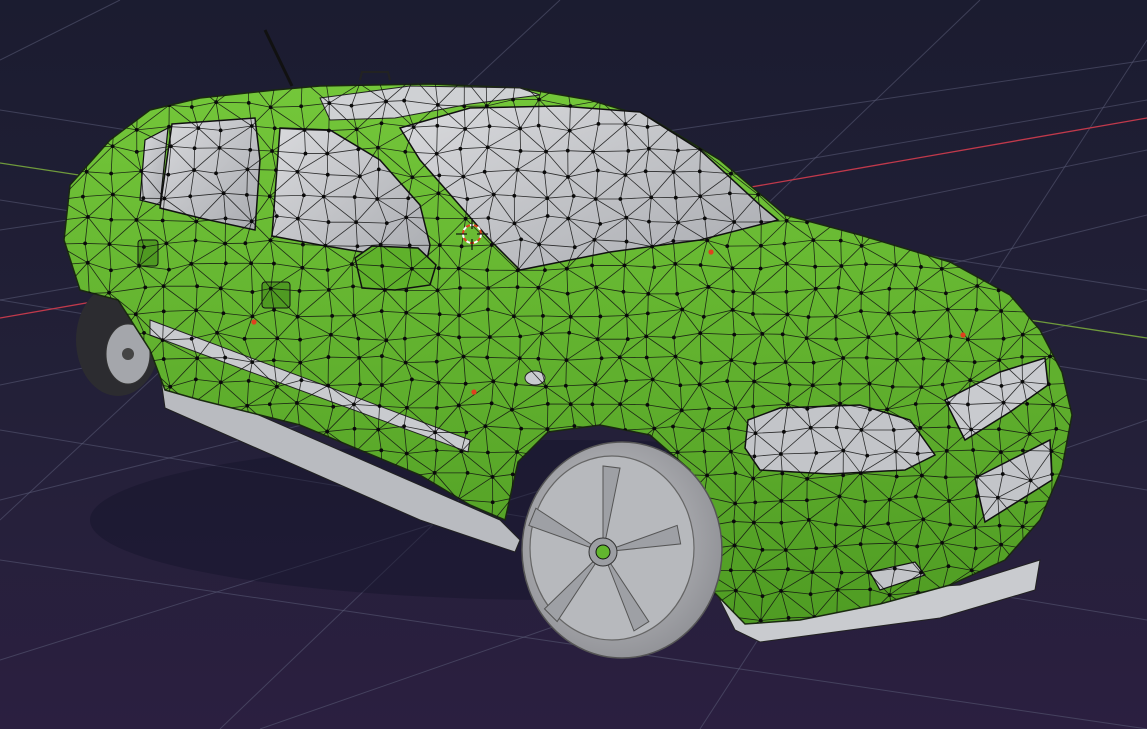 The width and height of the screenshot is (1147, 729). Describe the element at coordinates (278, 58) in the screenshot. I see `antenna` at that location.